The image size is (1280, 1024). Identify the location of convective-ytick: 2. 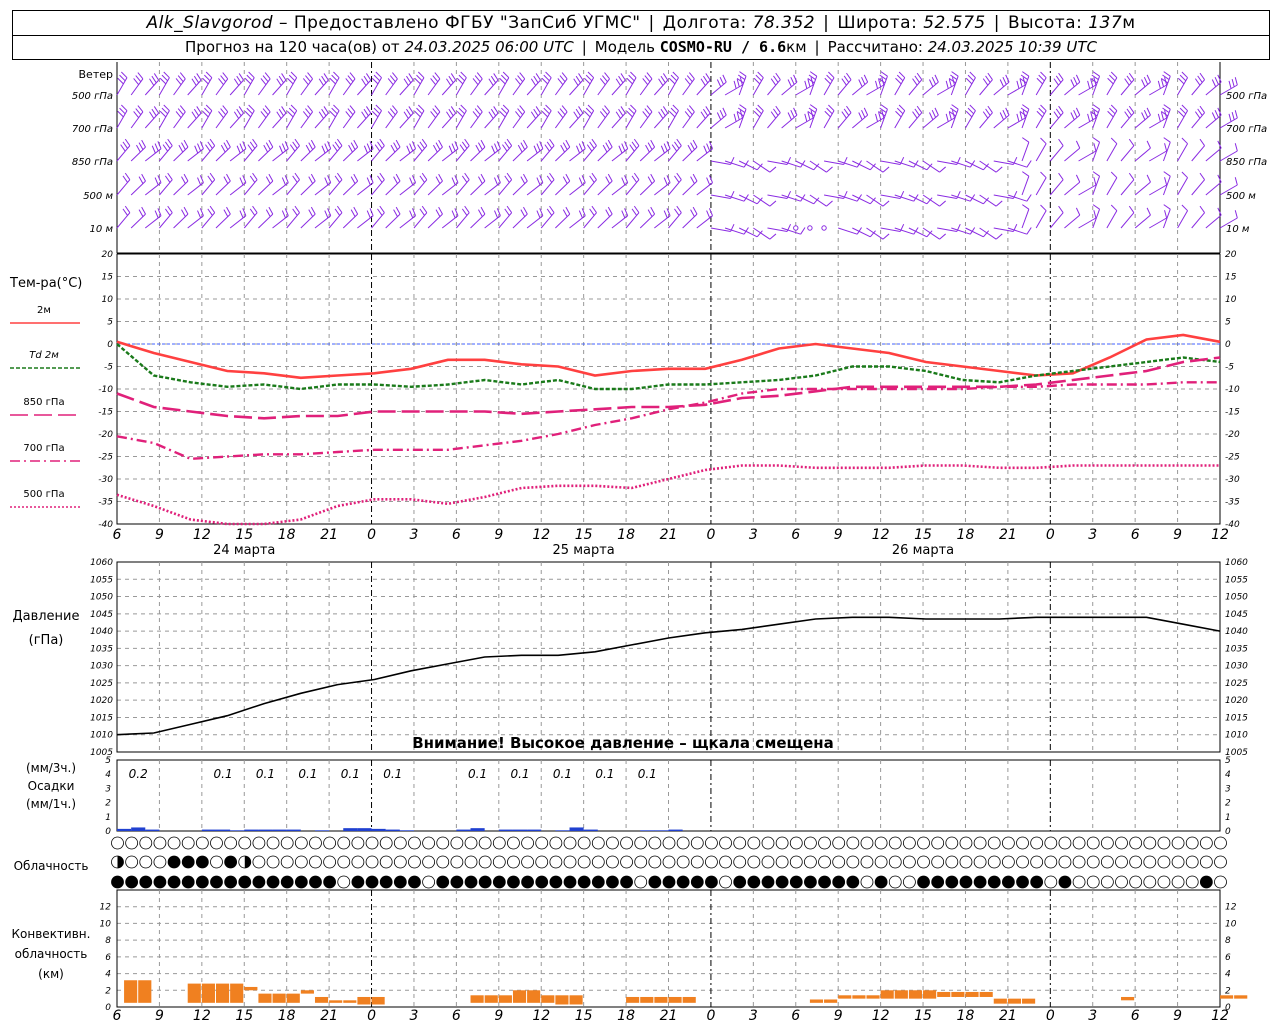
(108, 991).